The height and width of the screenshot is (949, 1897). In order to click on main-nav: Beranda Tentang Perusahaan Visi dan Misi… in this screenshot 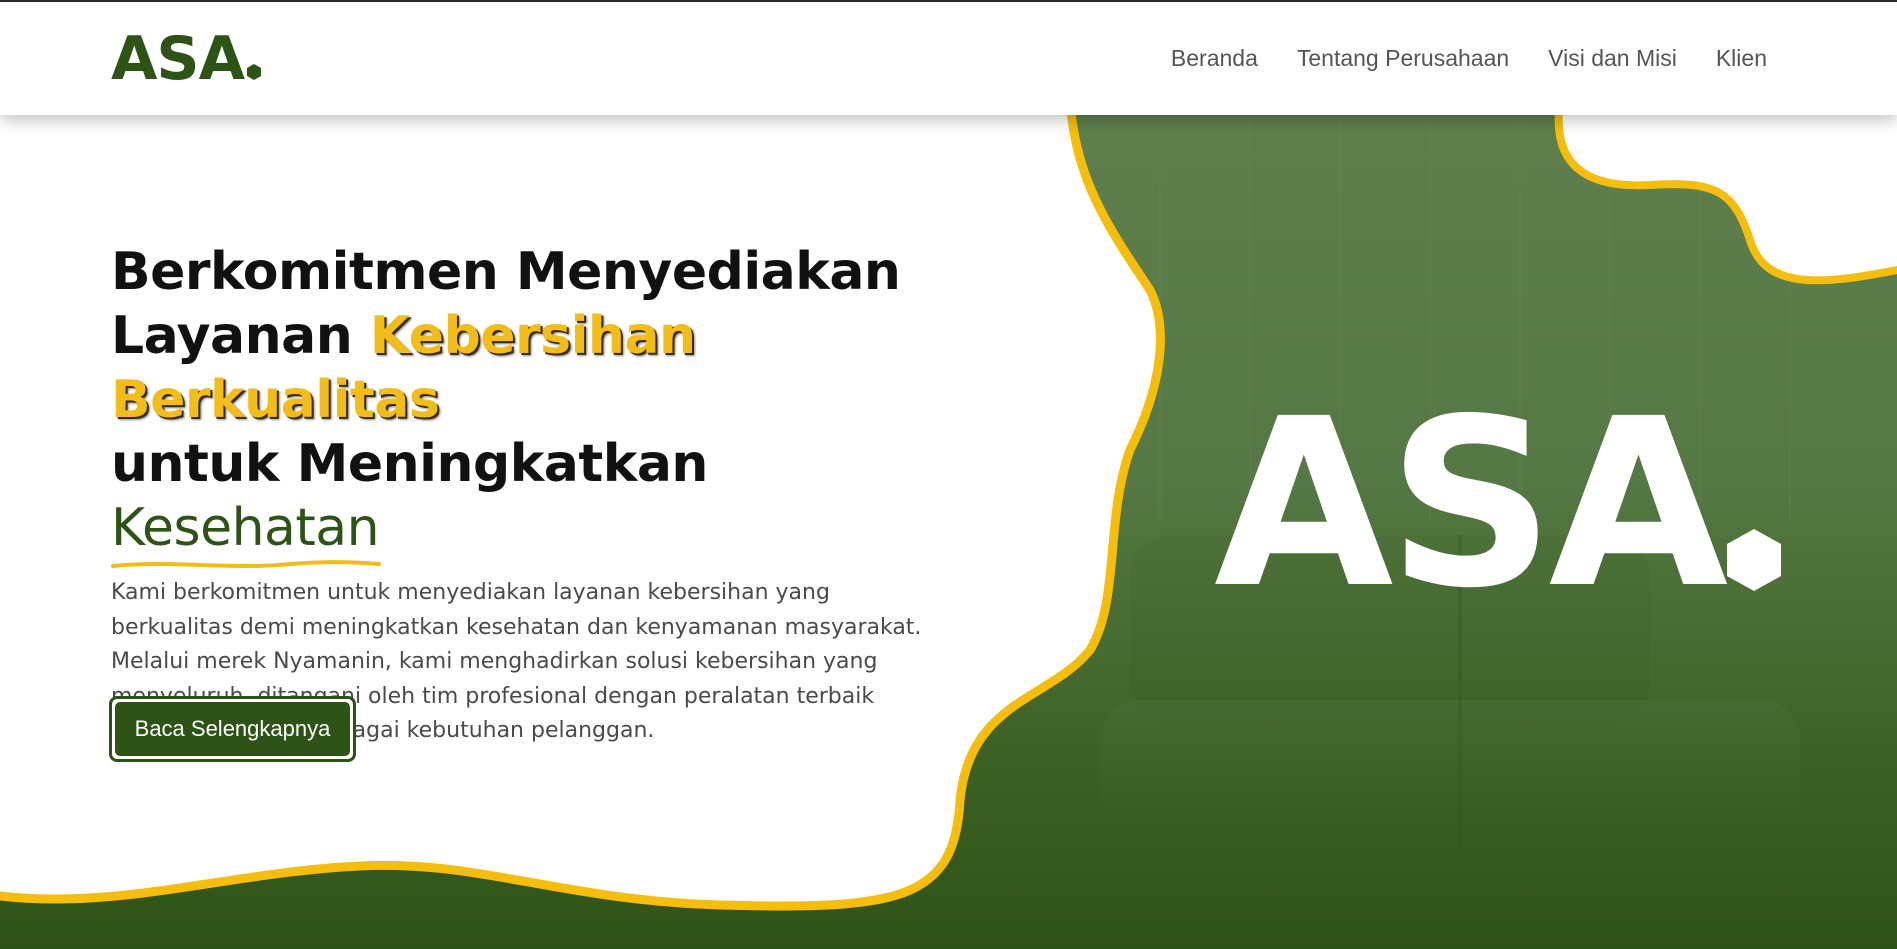, I will do `click(1469, 58)`.